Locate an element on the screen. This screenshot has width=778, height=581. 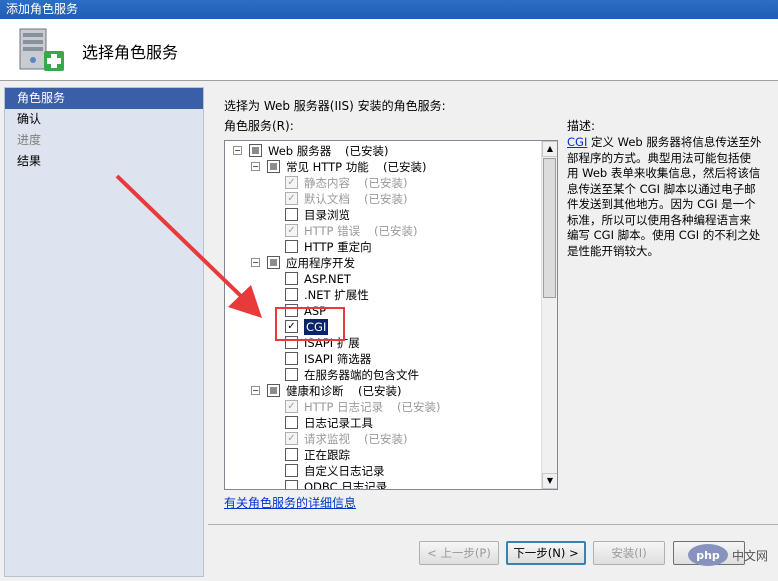
svg-text: 中文网 is located at coordinates (750, 555).